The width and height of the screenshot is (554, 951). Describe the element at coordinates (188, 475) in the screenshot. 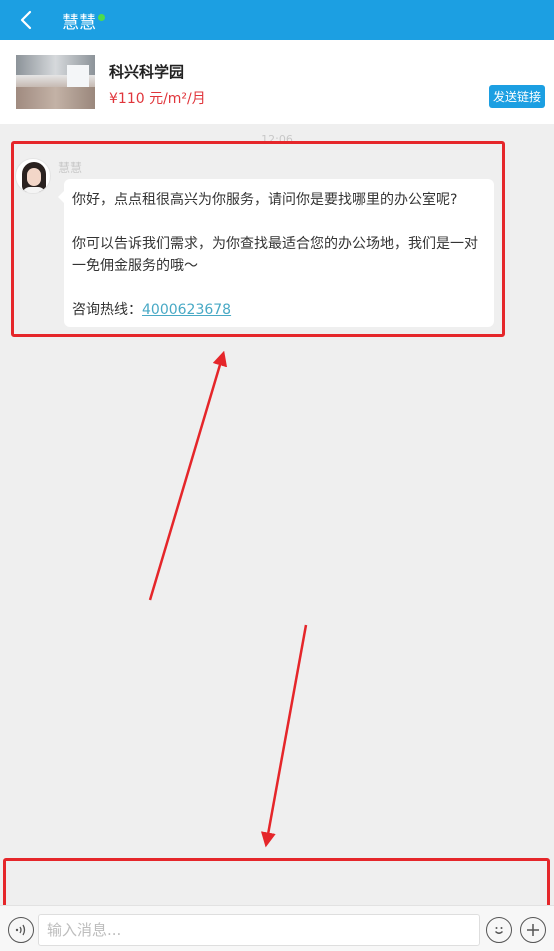

I see `arrow-up` at that location.